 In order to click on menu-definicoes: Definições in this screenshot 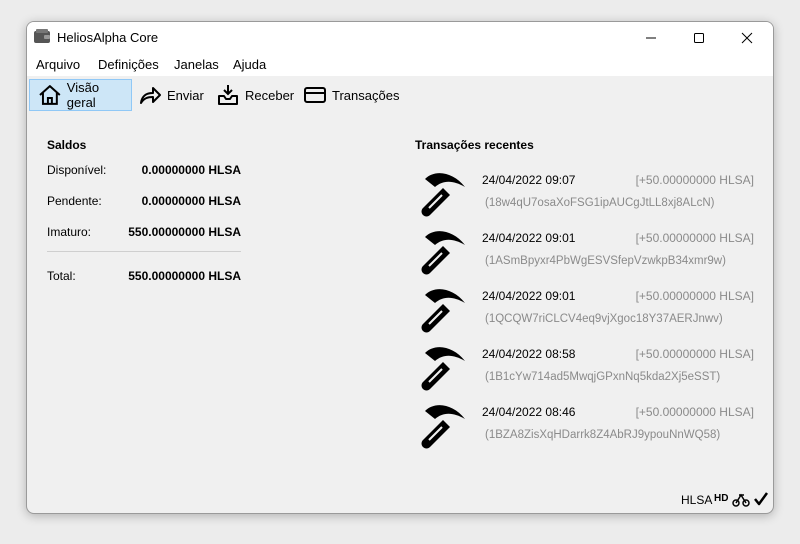, I will do `click(128, 64)`.